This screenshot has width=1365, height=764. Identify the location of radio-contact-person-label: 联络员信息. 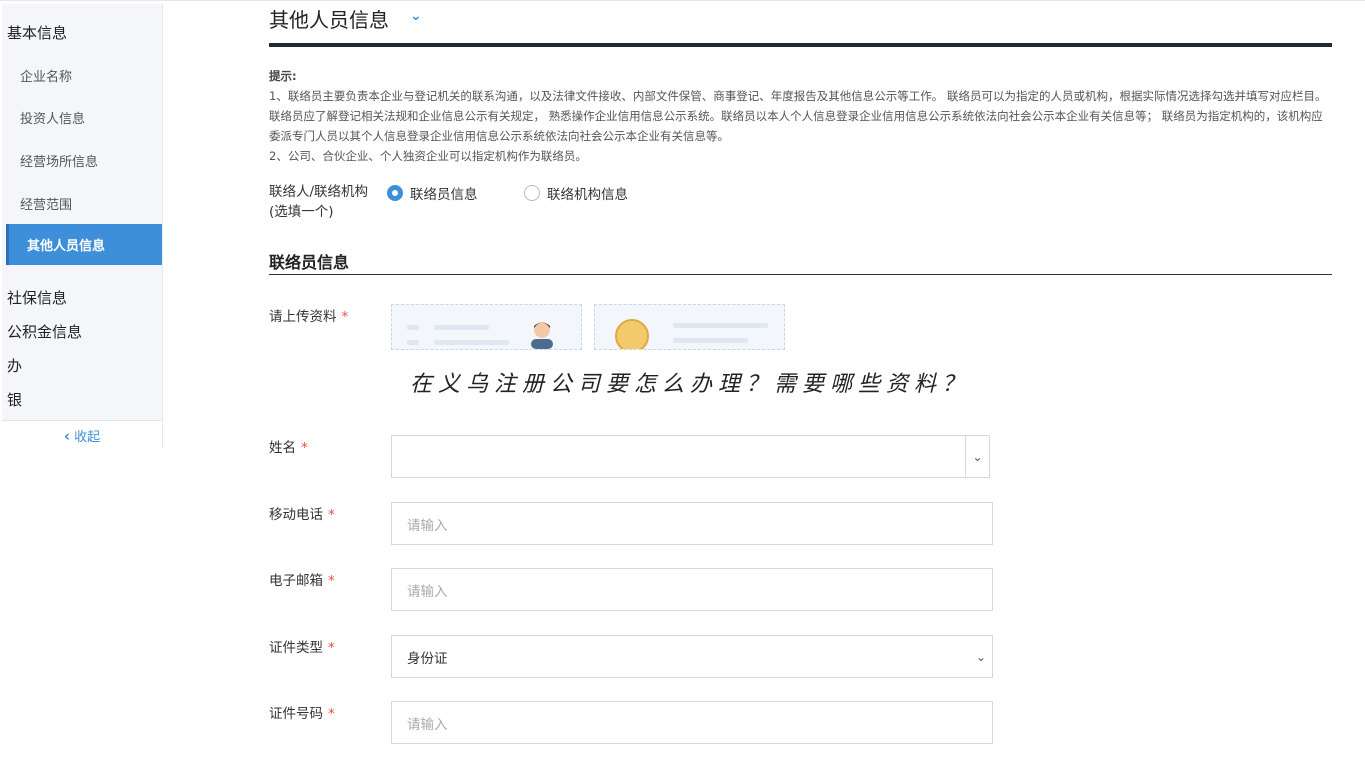
(444, 195).